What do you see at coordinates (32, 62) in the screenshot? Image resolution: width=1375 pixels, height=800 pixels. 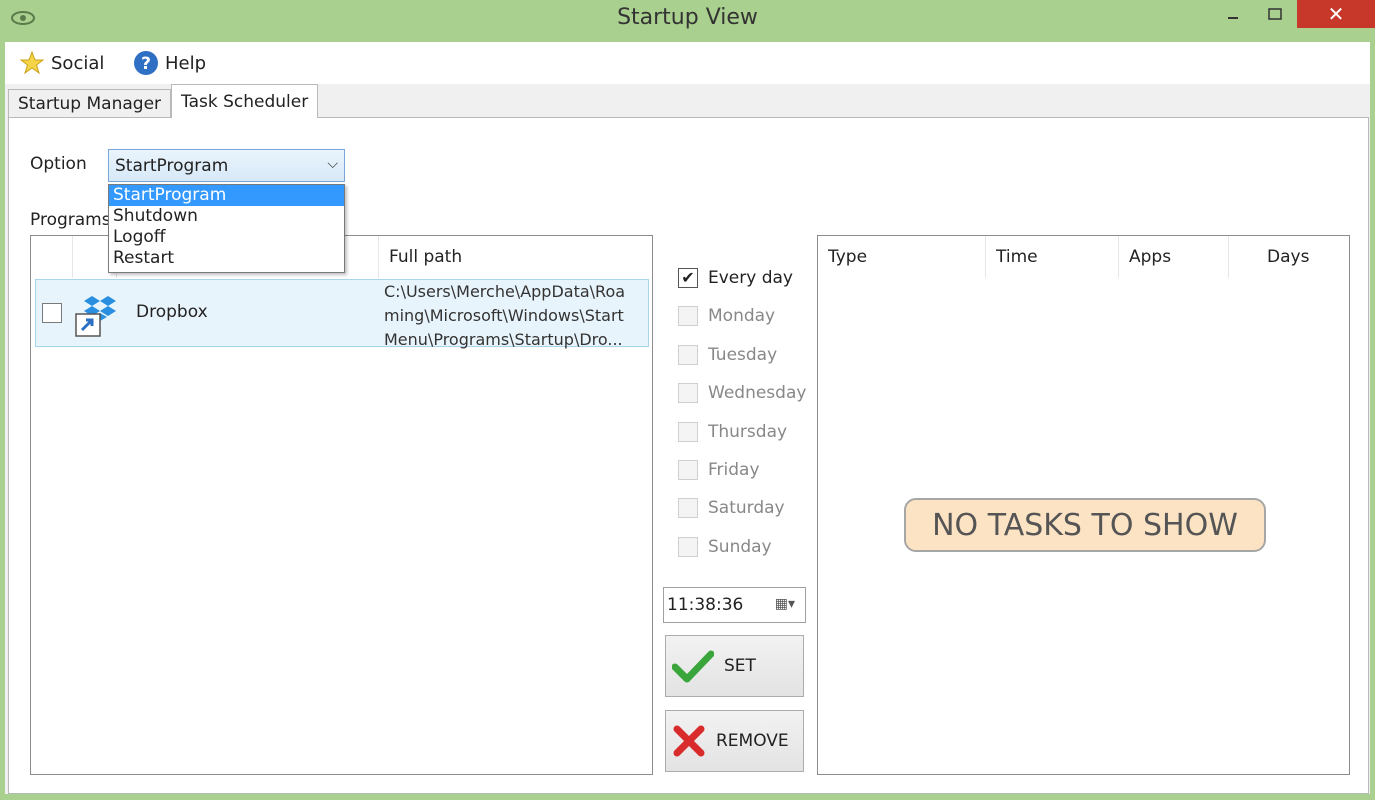 I see `star-icon` at bounding box center [32, 62].